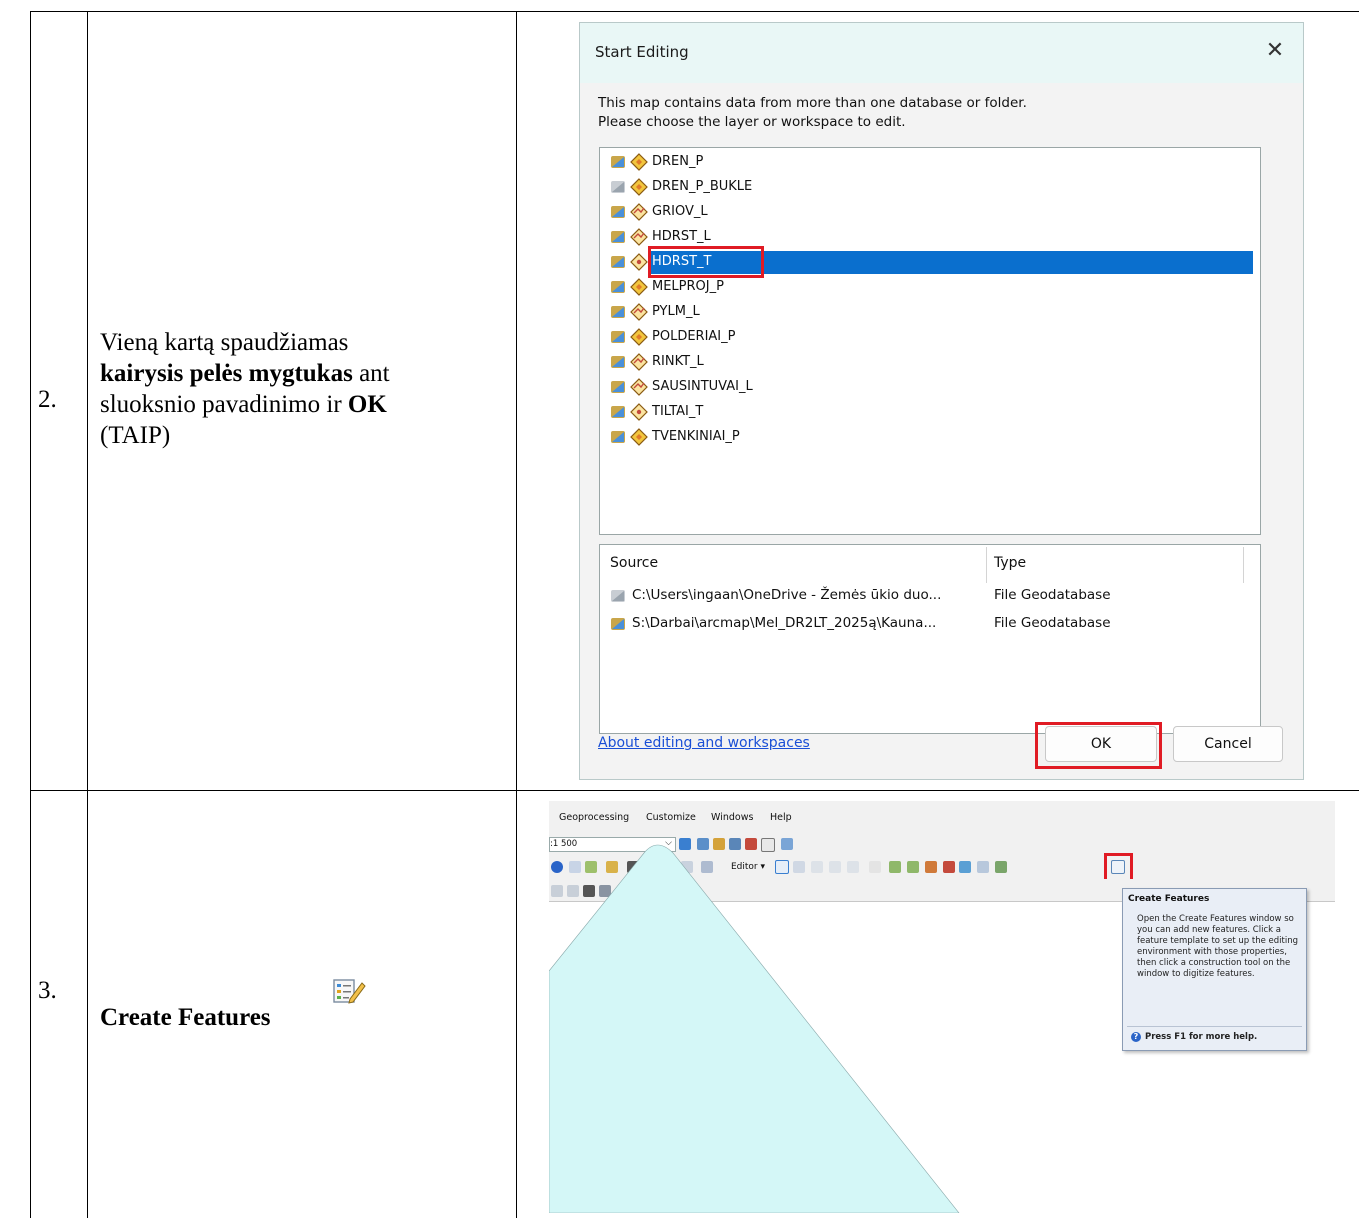  What do you see at coordinates (681, 236) in the screenshot?
I see `layer-name: HDRST_L` at bounding box center [681, 236].